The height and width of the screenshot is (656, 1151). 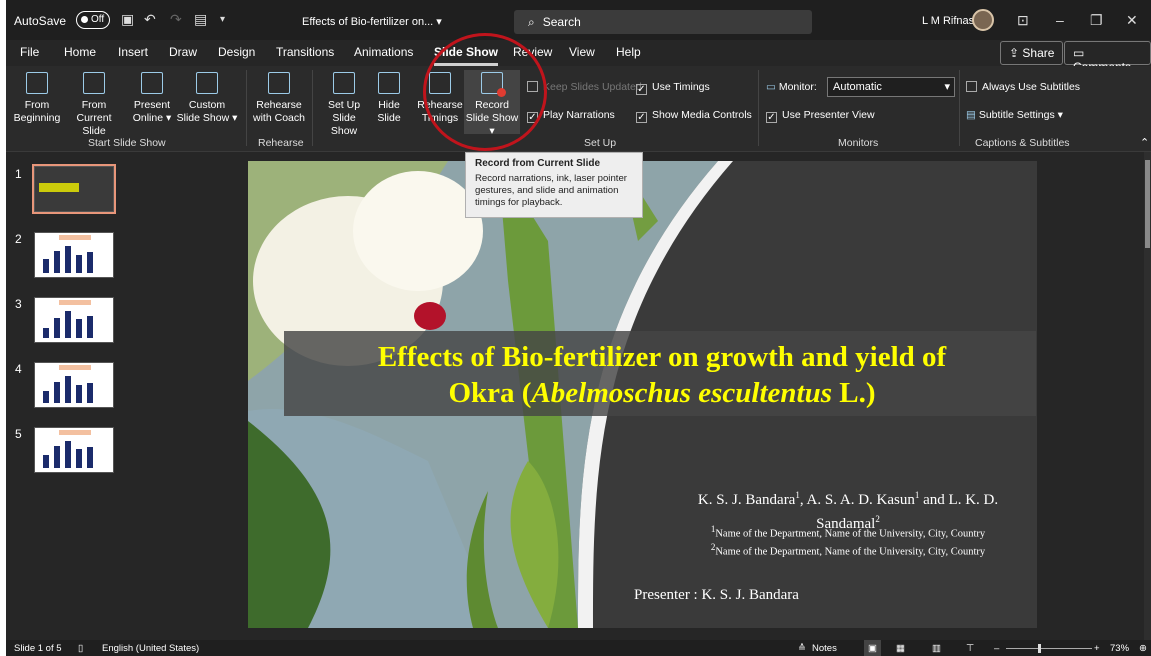 I want to click on document-title: Effects of Bio-fertilizer on... ▾, so click(x=372, y=21).